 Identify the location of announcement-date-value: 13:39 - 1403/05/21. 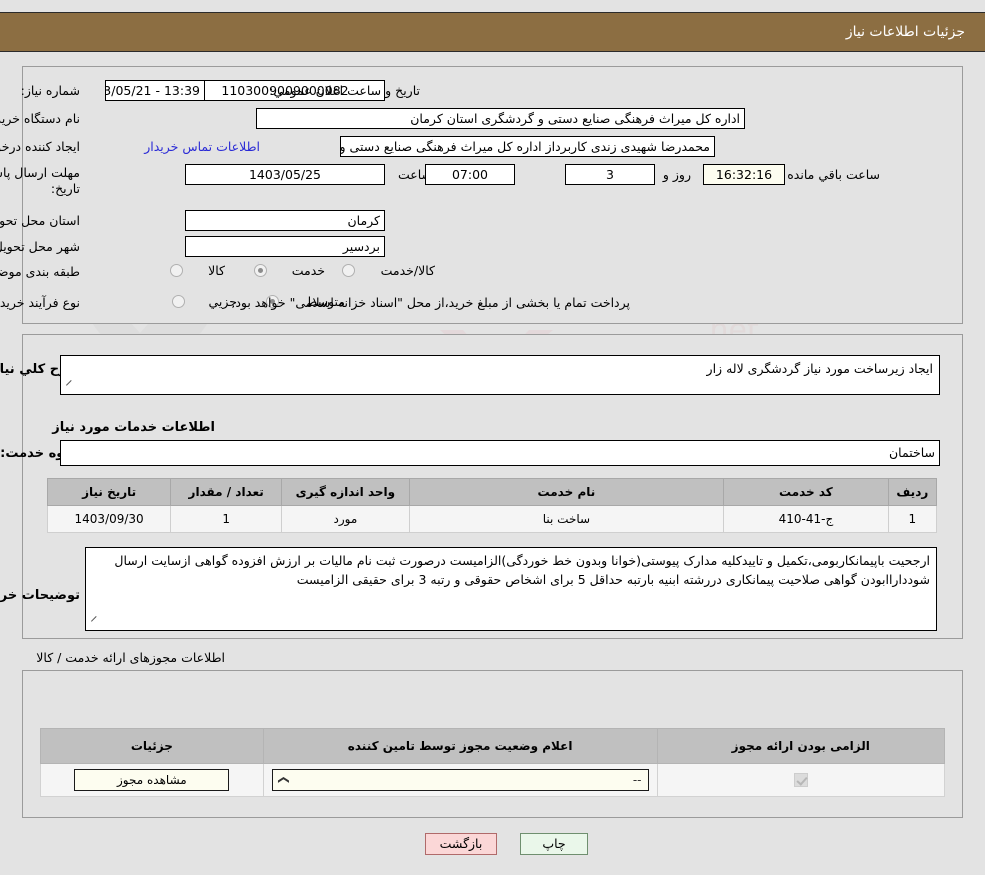
(155, 90).